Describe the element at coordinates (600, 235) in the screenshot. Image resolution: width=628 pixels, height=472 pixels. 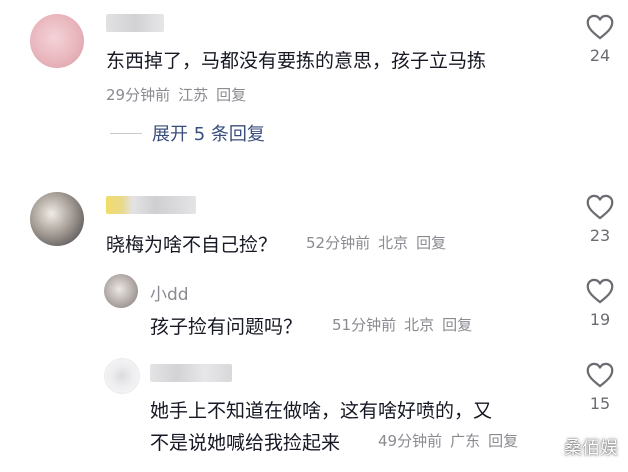
I see `like-count: 23` at that location.